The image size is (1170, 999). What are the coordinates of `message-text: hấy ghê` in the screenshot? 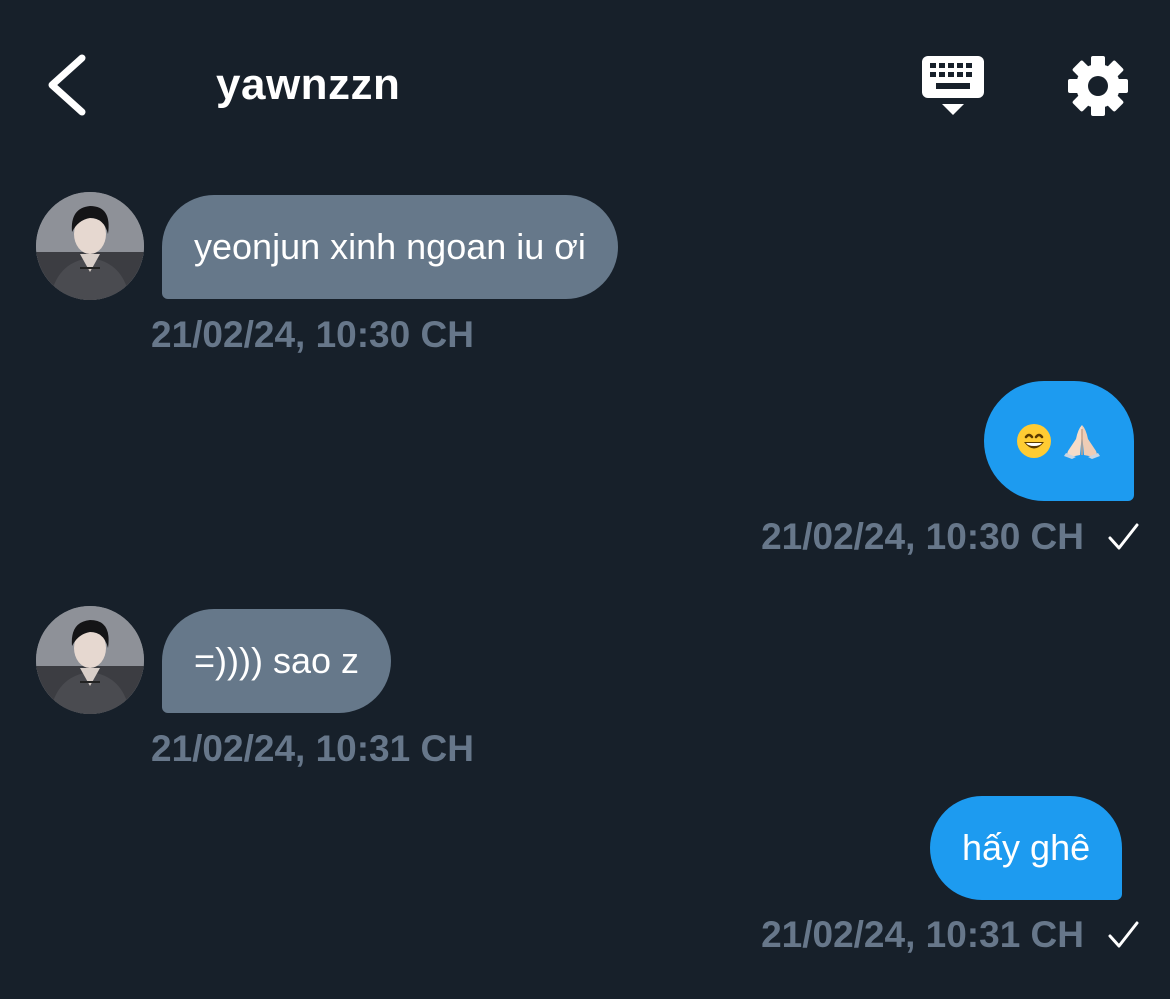 It's located at (1026, 847).